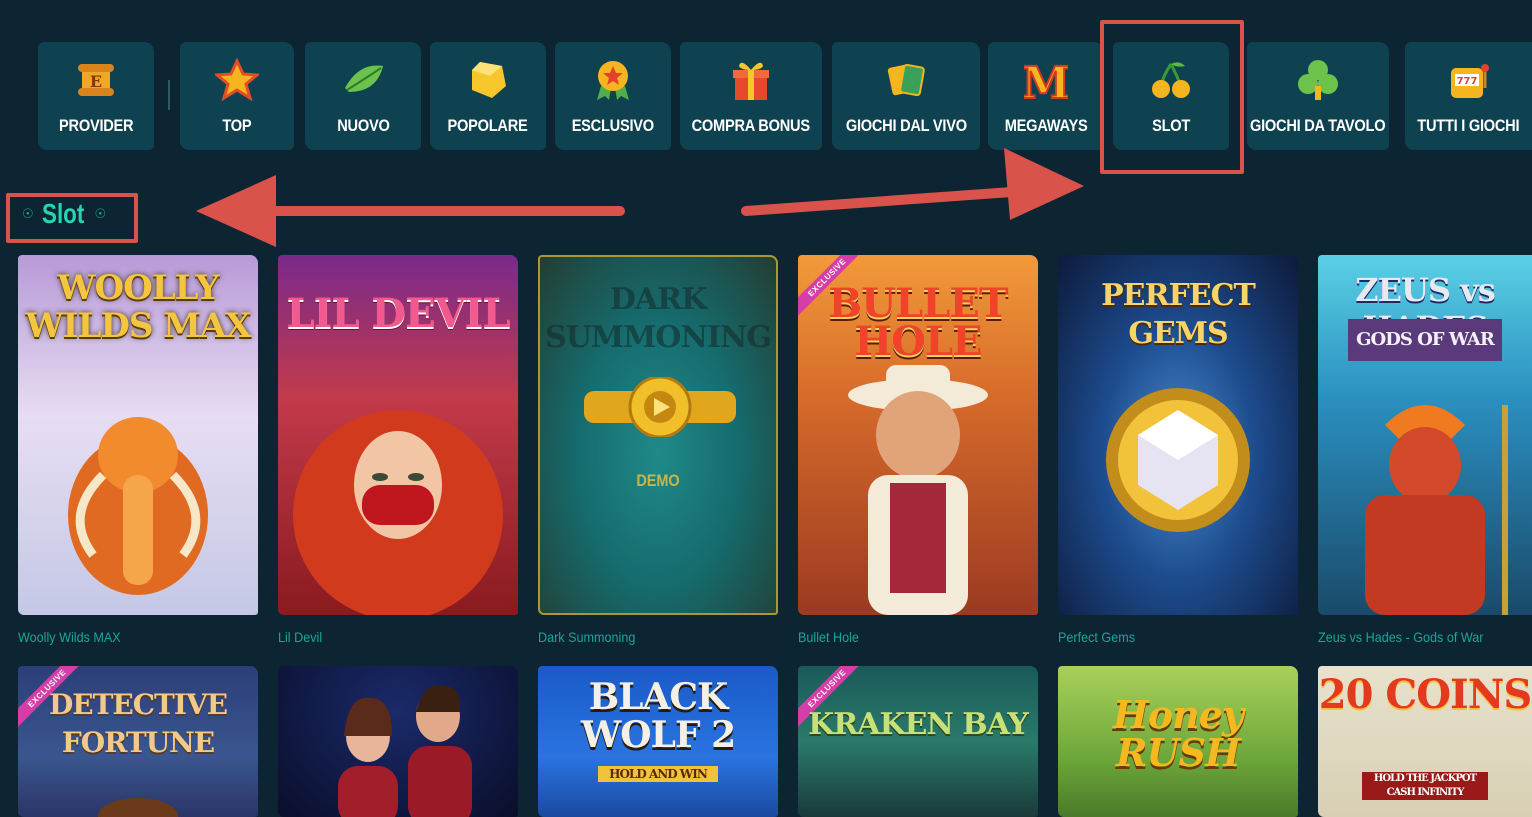  I want to click on tab-label: TUTTI I GIOCHI, so click(1468, 125).